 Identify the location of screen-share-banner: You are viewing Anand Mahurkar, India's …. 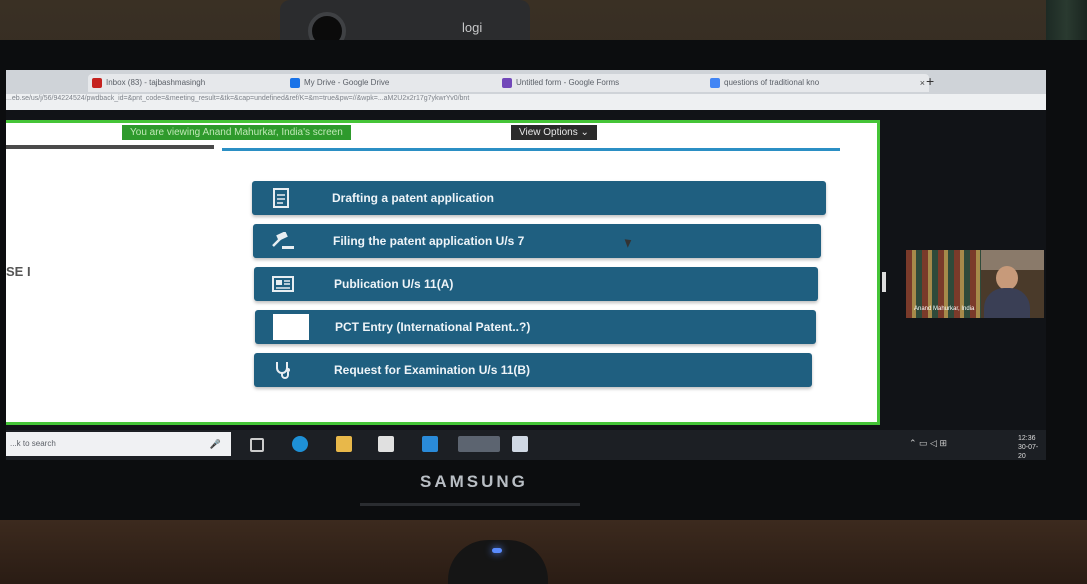
(236, 132).